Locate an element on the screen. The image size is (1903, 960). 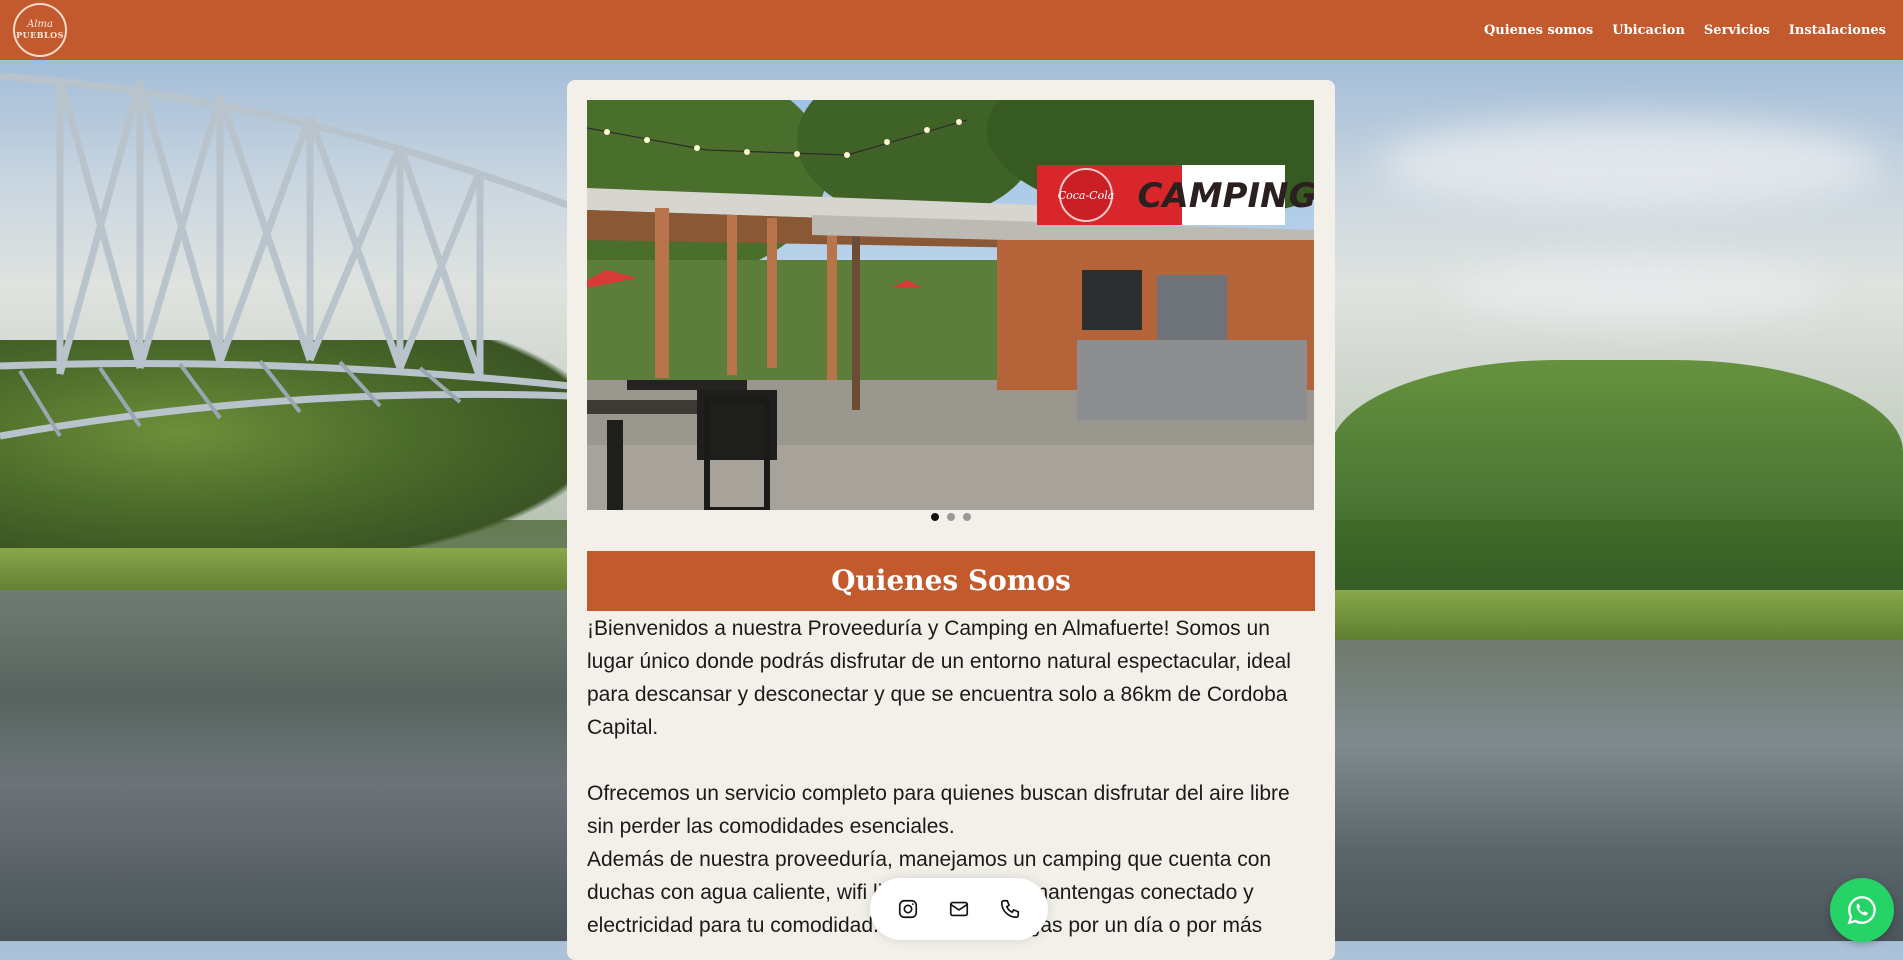
whatsapp-icon is located at coordinates (1861, 910).